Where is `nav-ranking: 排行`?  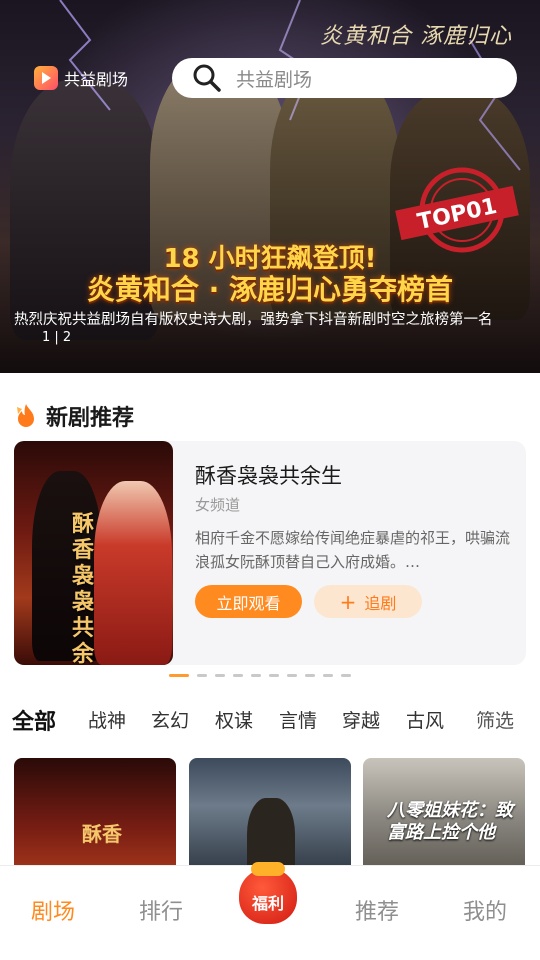 nav-ranking: 排行 is located at coordinates (161, 910).